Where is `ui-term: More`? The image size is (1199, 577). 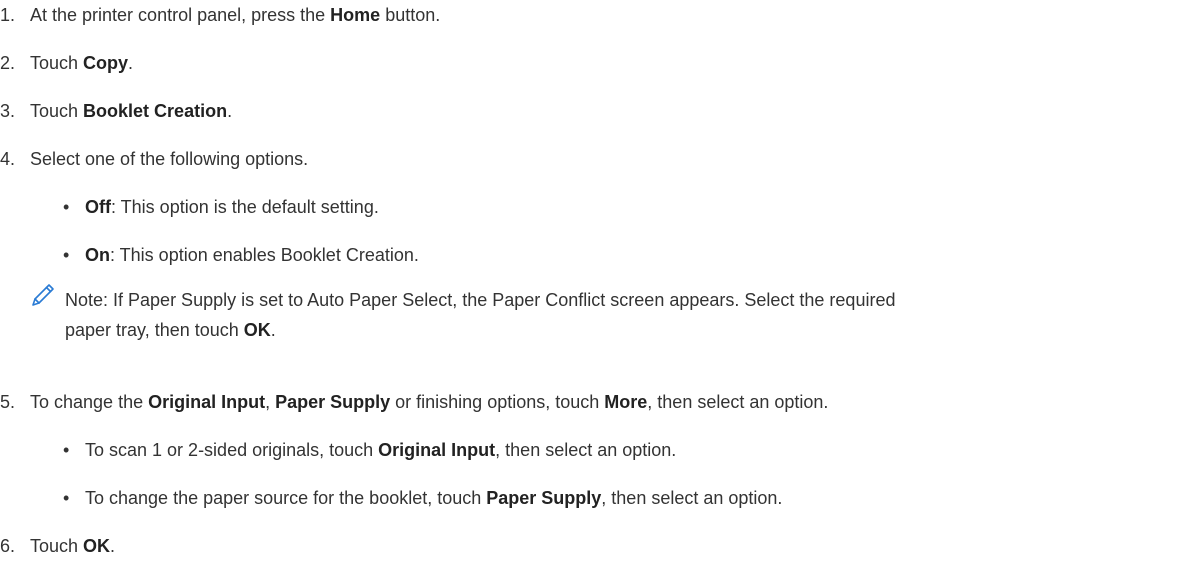 ui-term: More is located at coordinates (626, 402).